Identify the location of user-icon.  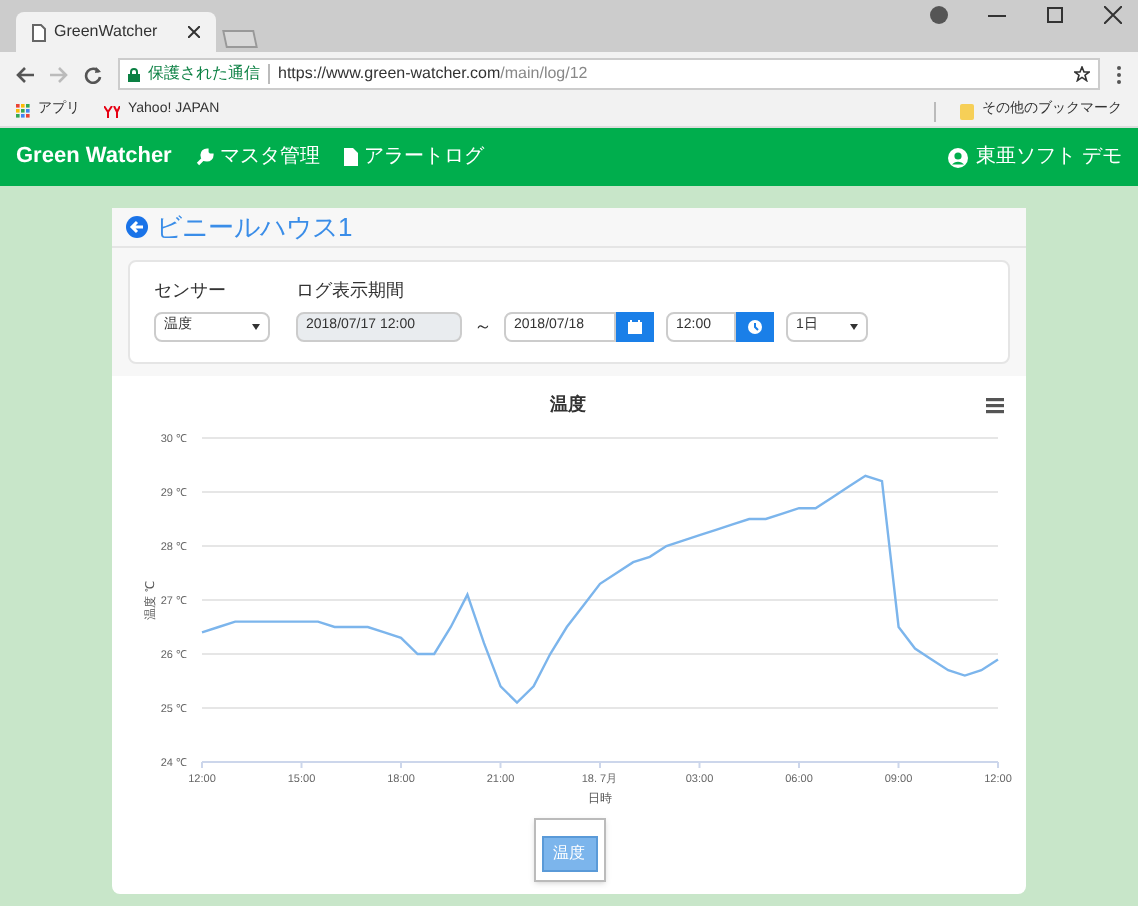
(958, 157).